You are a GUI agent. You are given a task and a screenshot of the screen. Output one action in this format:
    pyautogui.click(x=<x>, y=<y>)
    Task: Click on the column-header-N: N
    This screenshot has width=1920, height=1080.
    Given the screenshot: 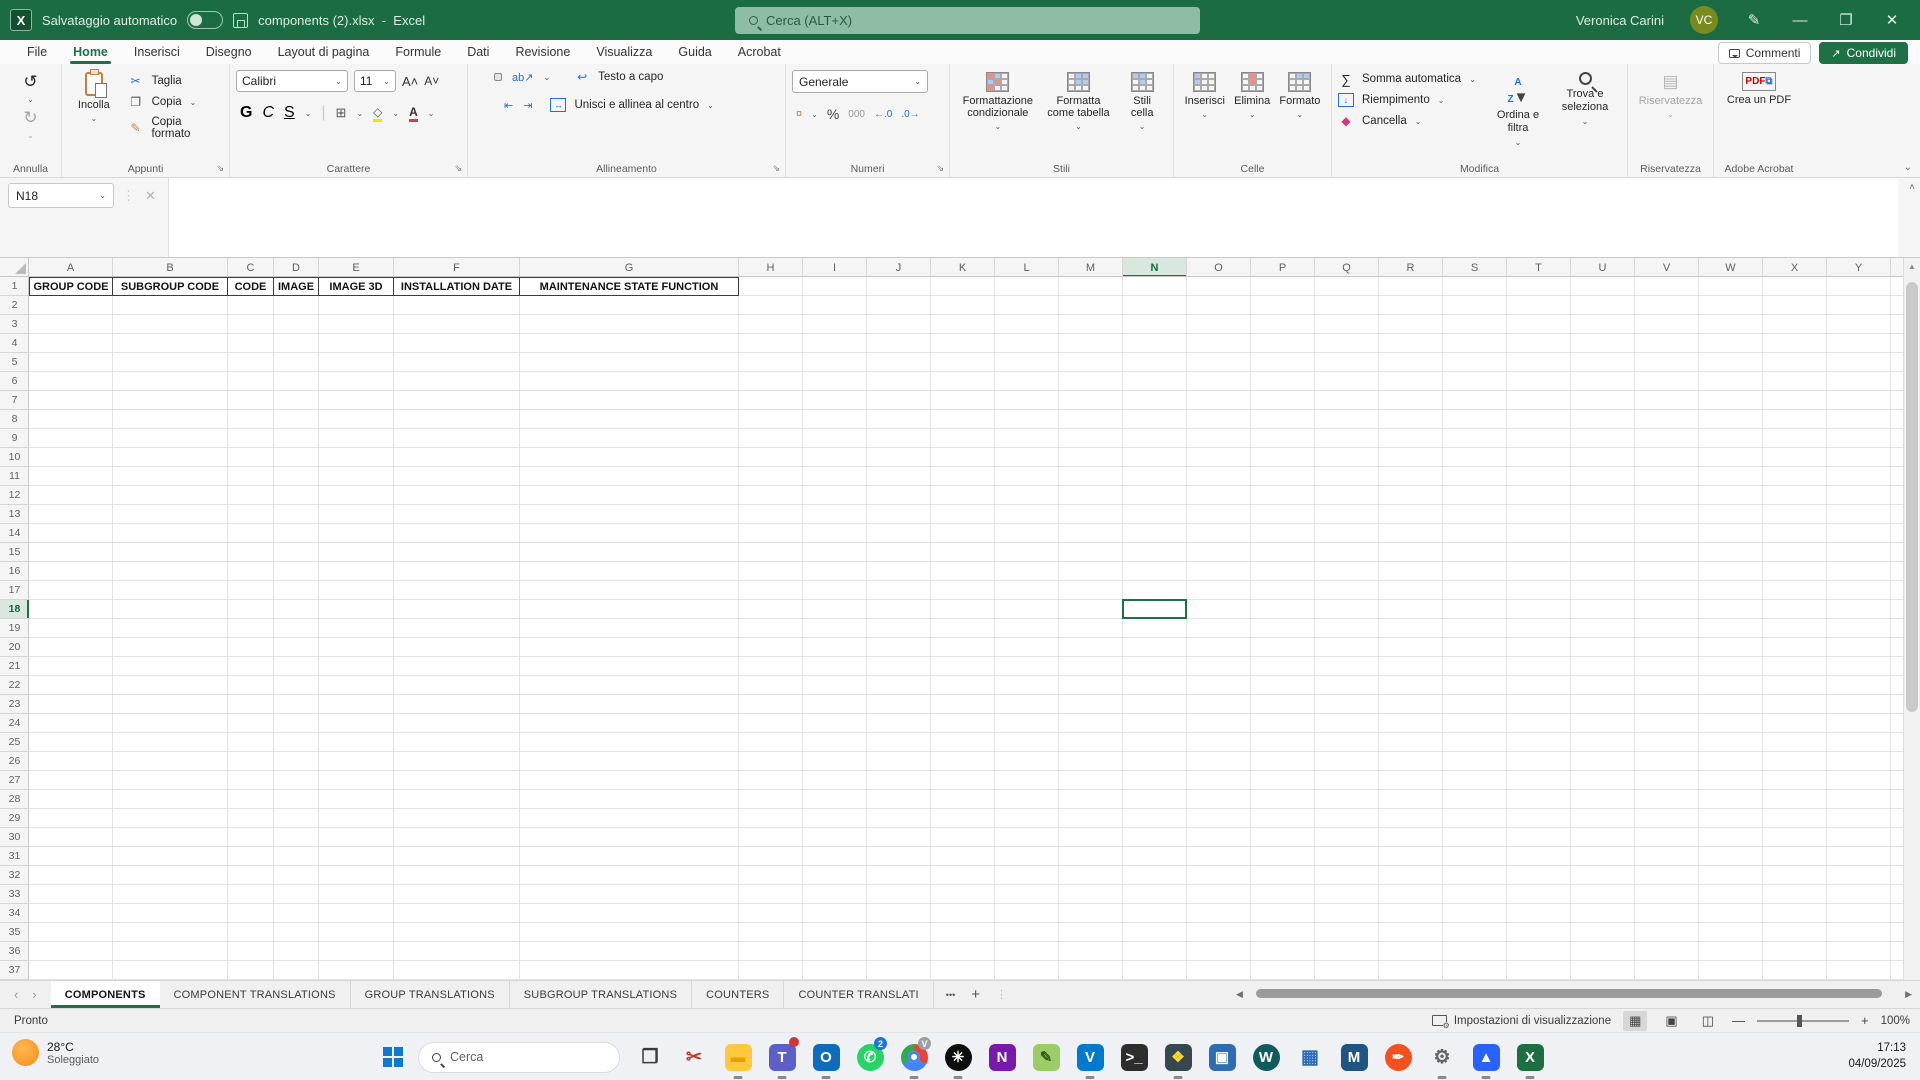 What is the action you would take?
    pyautogui.click(x=1155, y=267)
    